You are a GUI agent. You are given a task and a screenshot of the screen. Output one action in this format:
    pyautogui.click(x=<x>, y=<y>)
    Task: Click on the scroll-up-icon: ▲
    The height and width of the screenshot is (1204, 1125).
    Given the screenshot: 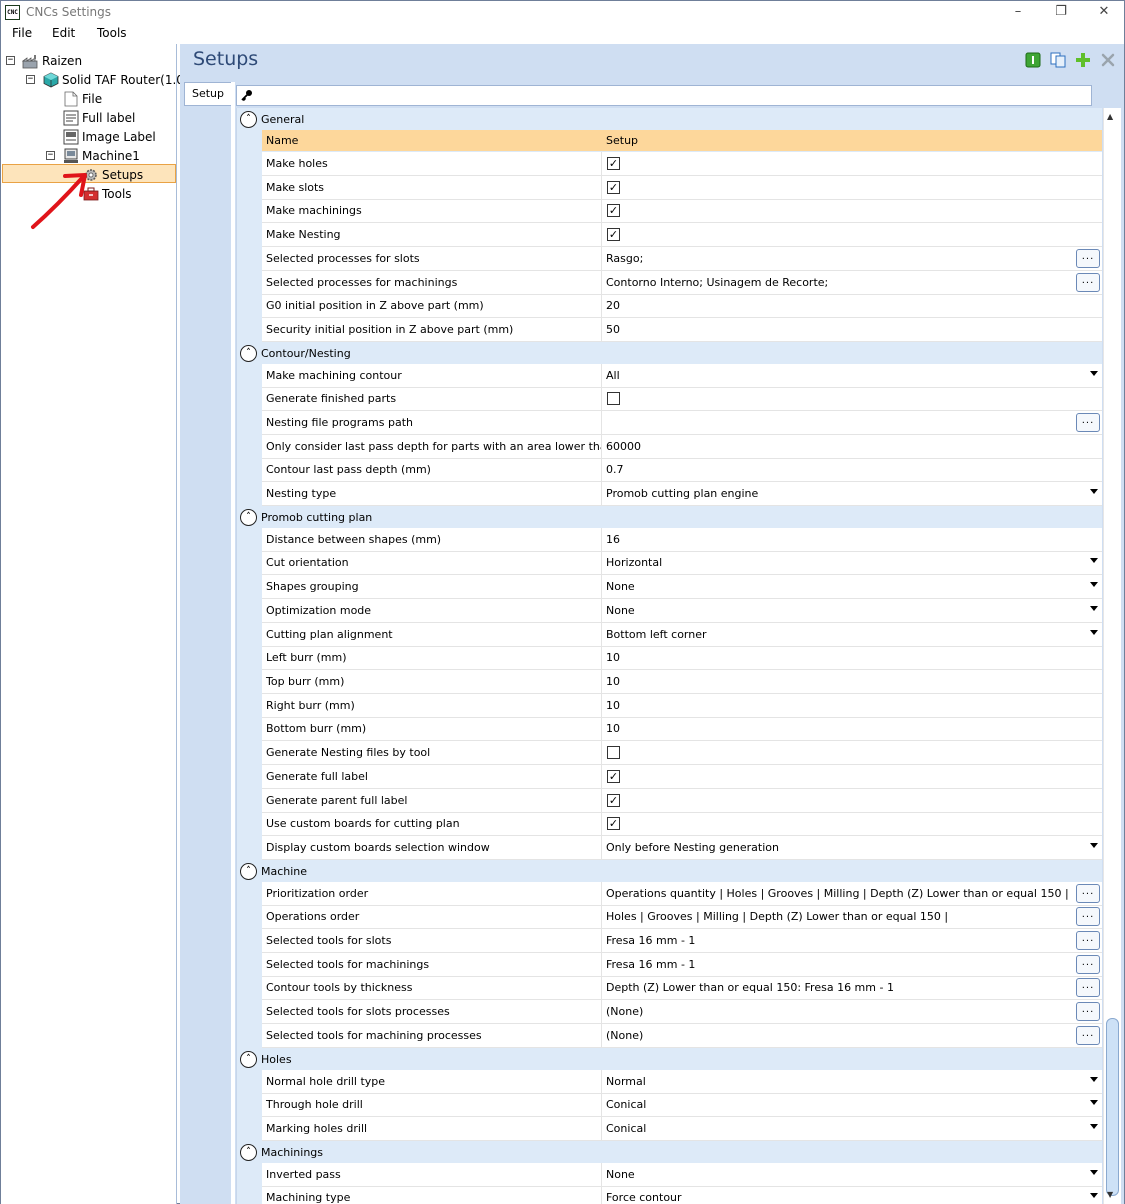 What is the action you would take?
    pyautogui.click(x=1110, y=116)
    